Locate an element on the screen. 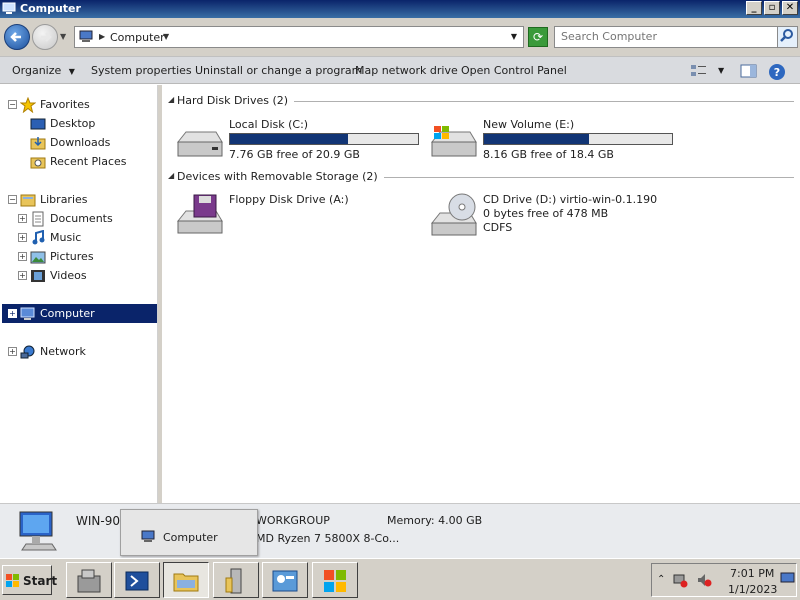  system-properties-button: System properties is located at coordinates (141, 70).